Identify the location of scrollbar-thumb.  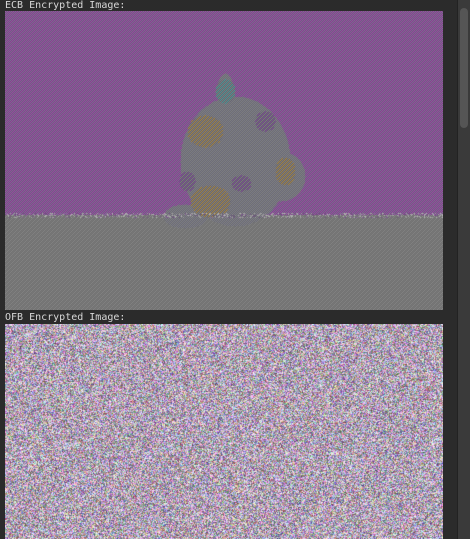
(464, 68).